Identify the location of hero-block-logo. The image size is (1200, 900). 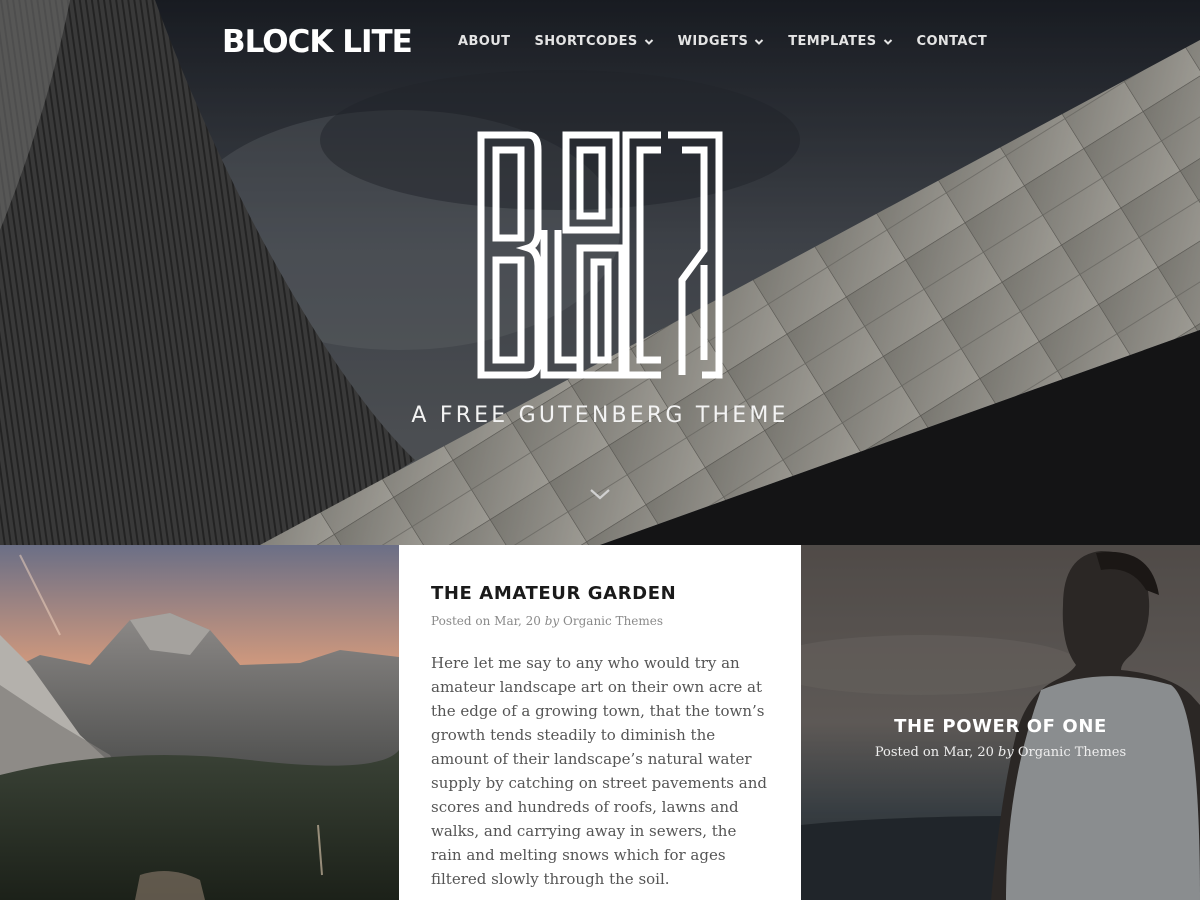
(600, 255).